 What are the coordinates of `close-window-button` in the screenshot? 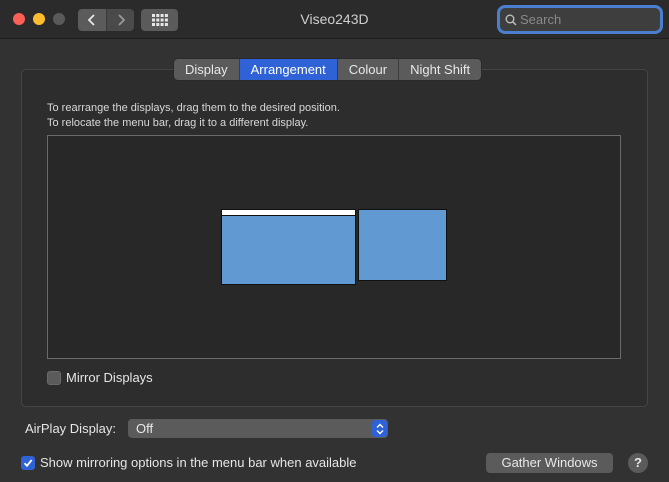 It's located at (19, 19).